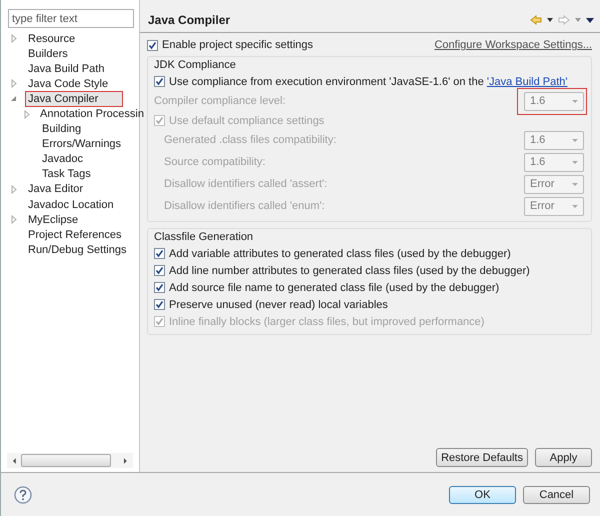  What do you see at coordinates (195, 66) in the screenshot?
I see `group-title: JDK Compliance` at bounding box center [195, 66].